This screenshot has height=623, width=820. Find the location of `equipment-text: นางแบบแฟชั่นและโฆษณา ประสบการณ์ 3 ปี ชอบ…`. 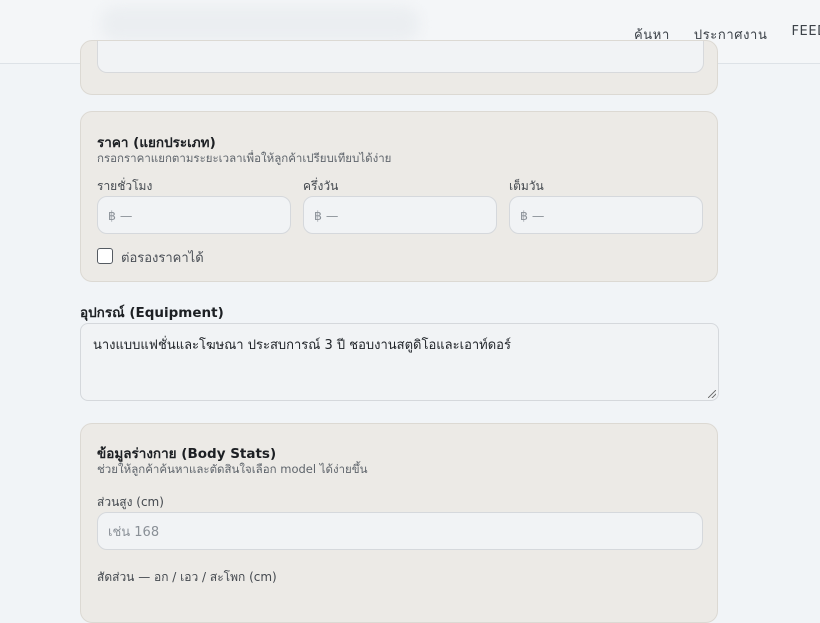

equipment-text: นางแบบแฟชั่นและโฆษณา ประสบการณ์ 3 ปี ชอบ… is located at coordinates (302, 345).